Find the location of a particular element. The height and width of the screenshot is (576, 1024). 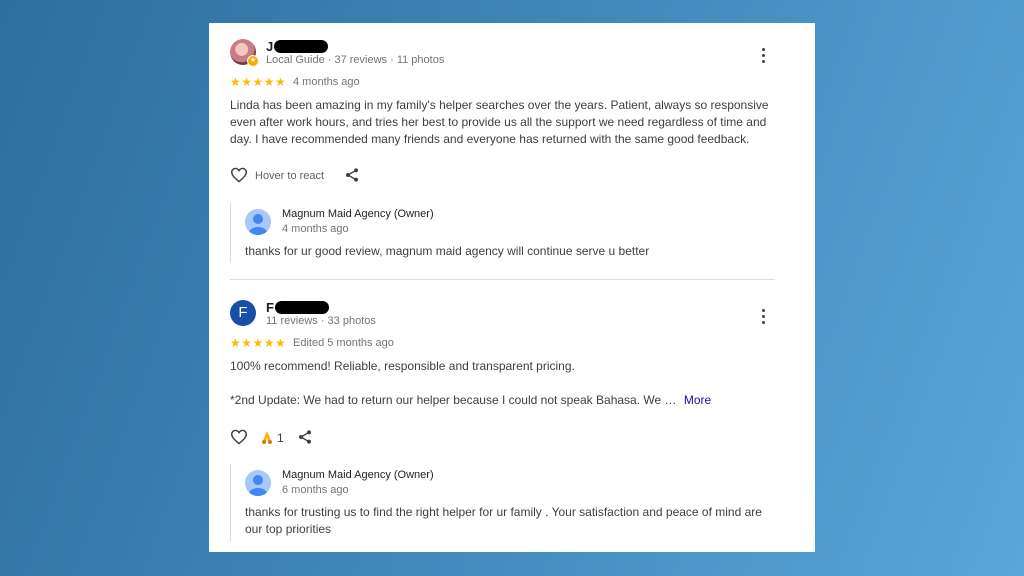

reviewer-meta: 11 reviews · 33 photos is located at coordinates (321, 321).